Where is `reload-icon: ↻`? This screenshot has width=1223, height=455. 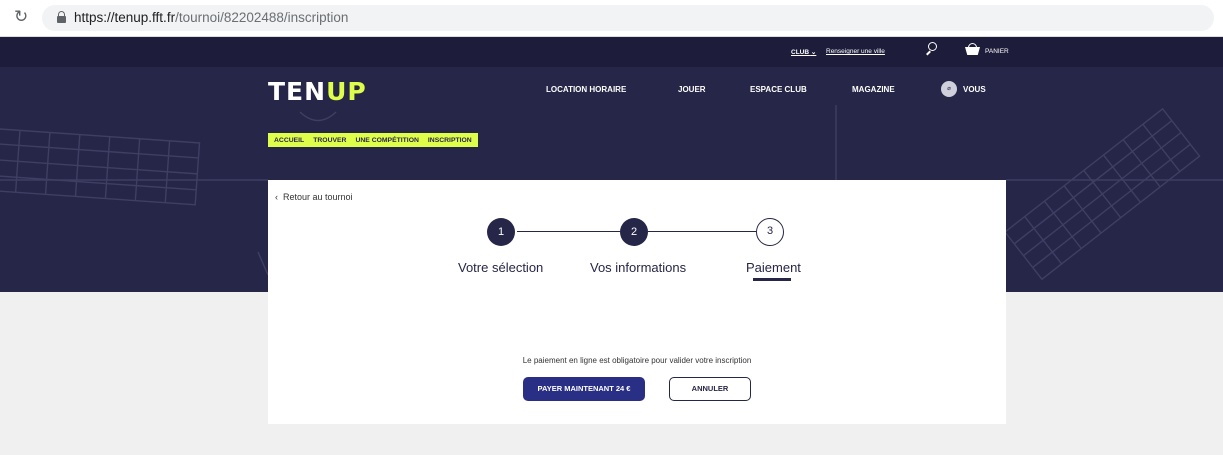 reload-icon: ↻ is located at coordinates (21, 17).